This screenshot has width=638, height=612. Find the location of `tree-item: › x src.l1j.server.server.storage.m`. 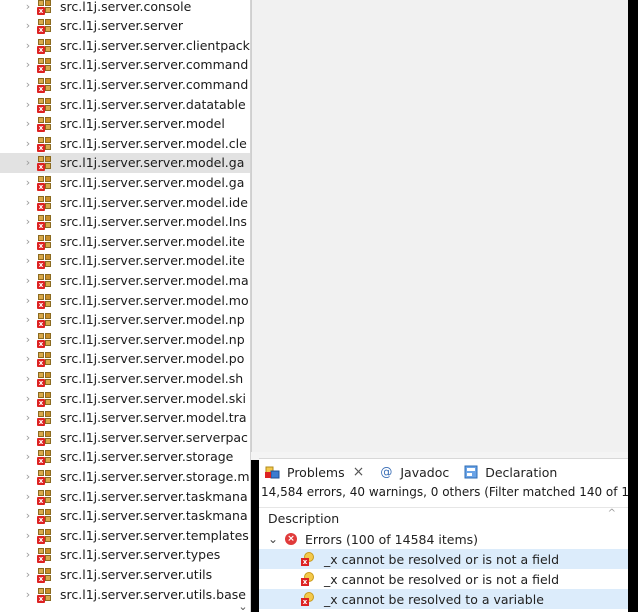

tree-item: › x src.l1j.server.server.storage.m is located at coordinates (125, 476).